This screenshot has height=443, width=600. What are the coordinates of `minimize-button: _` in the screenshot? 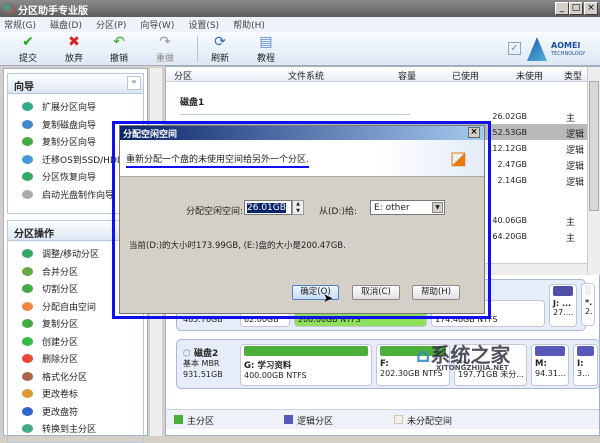 It's located at (562, 8).